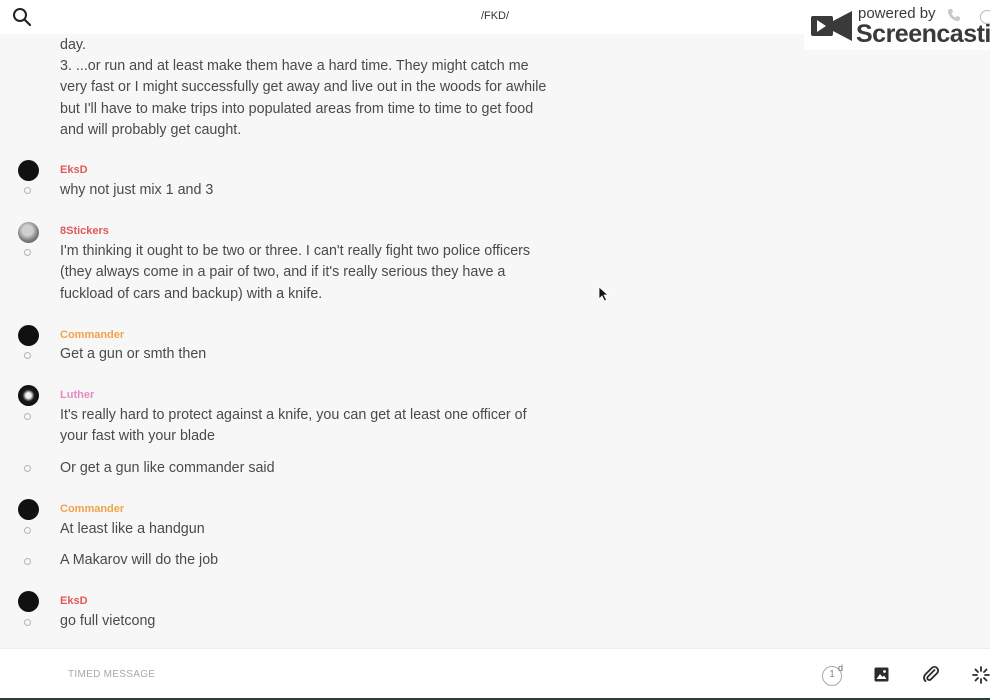 The height and width of the screenshot is (700, 990). I want to click on message-text: why not just mix 1 and 3, so click(137, 190).